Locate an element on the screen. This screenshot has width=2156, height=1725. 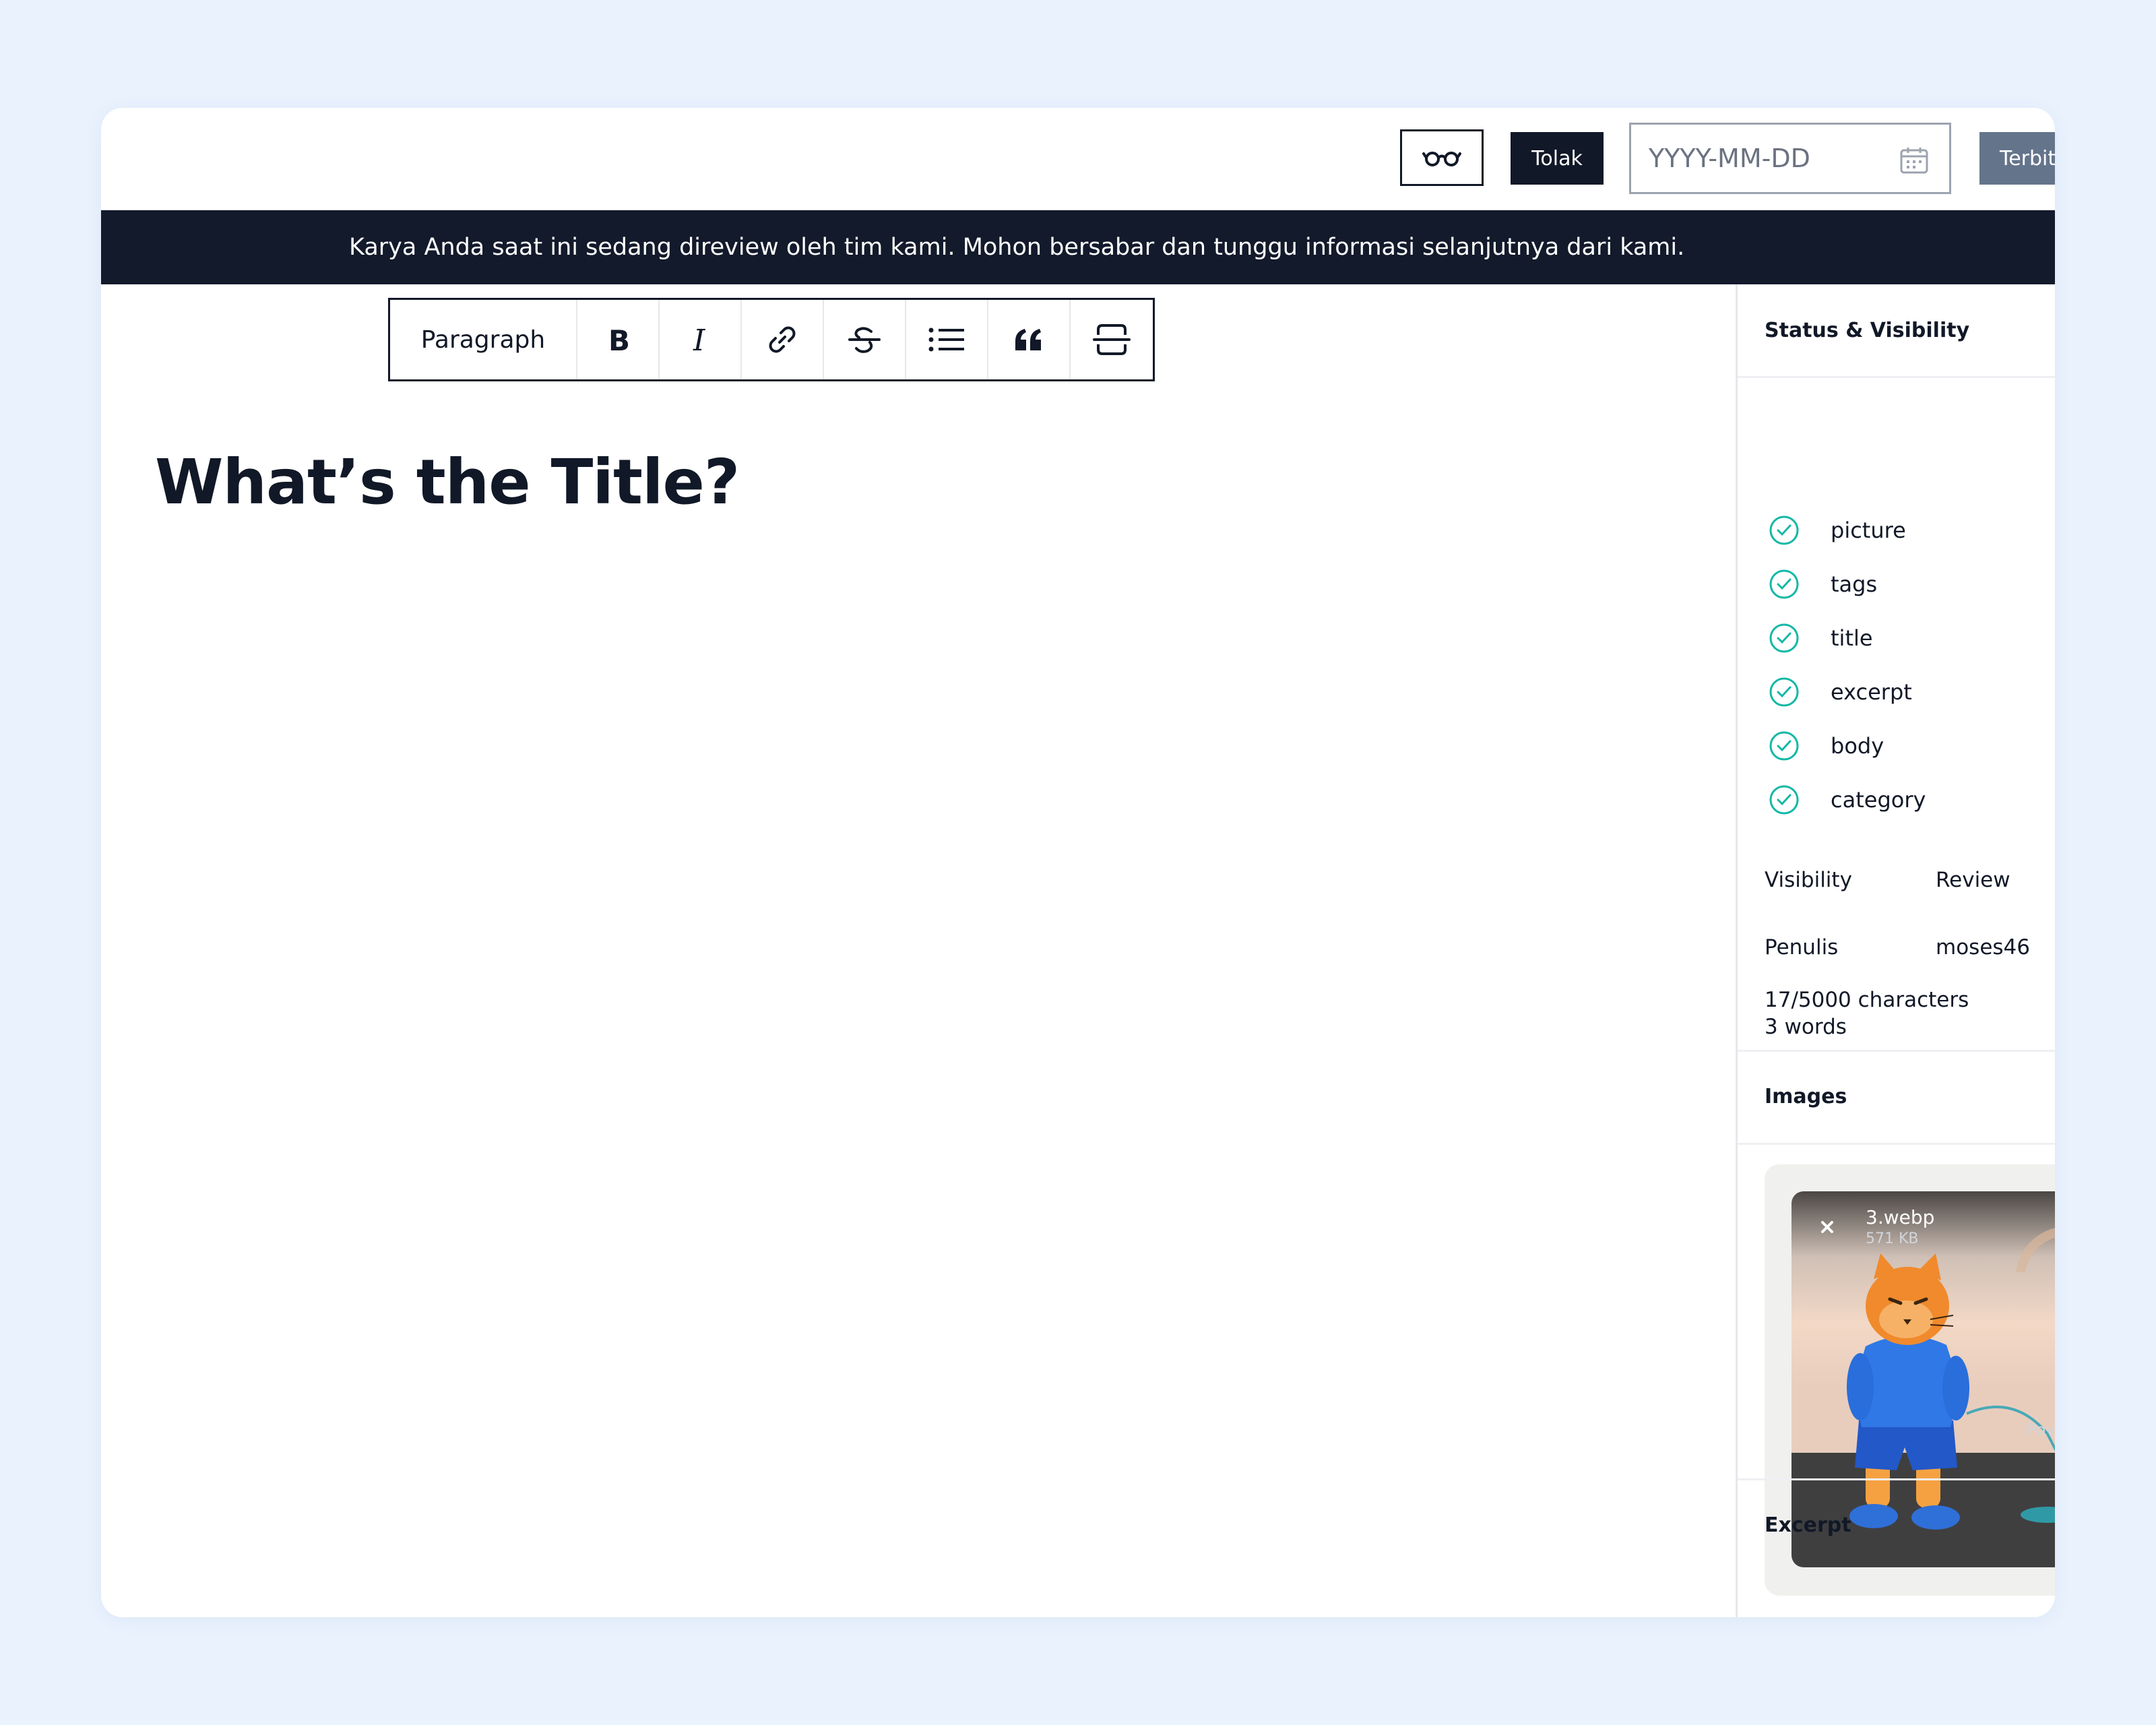
writer-label: Penulis is located at coordinates (1802, 948).